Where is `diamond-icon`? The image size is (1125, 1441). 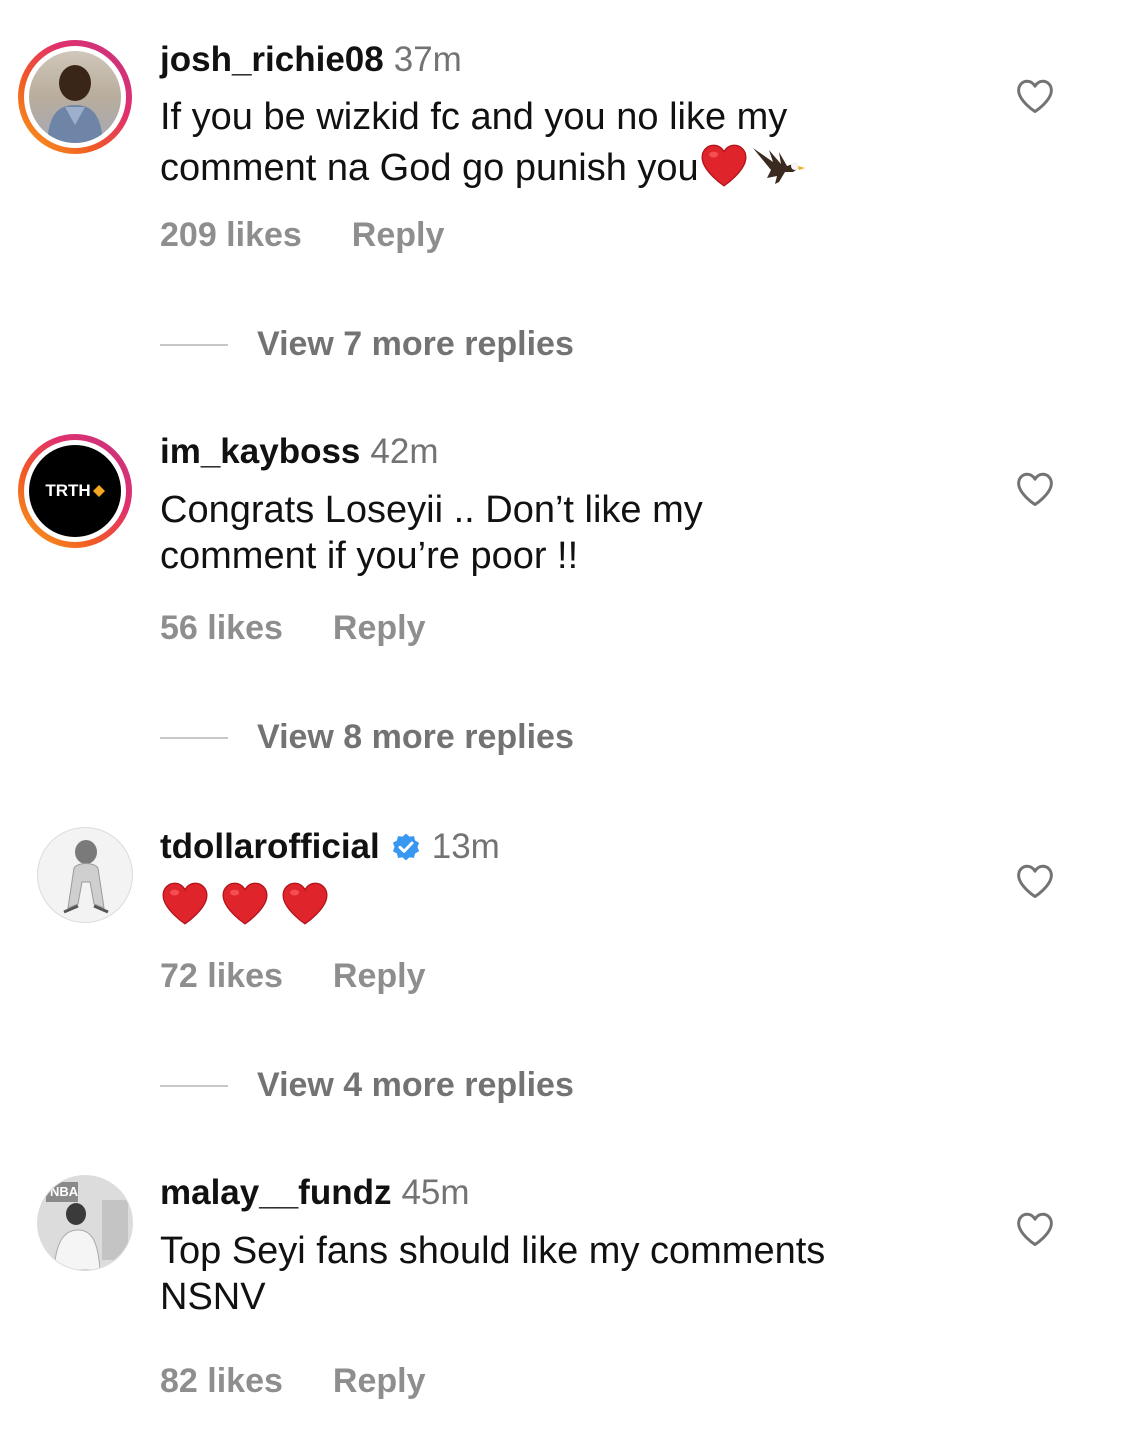
diamond-icon is located at coordinates (98, 491).